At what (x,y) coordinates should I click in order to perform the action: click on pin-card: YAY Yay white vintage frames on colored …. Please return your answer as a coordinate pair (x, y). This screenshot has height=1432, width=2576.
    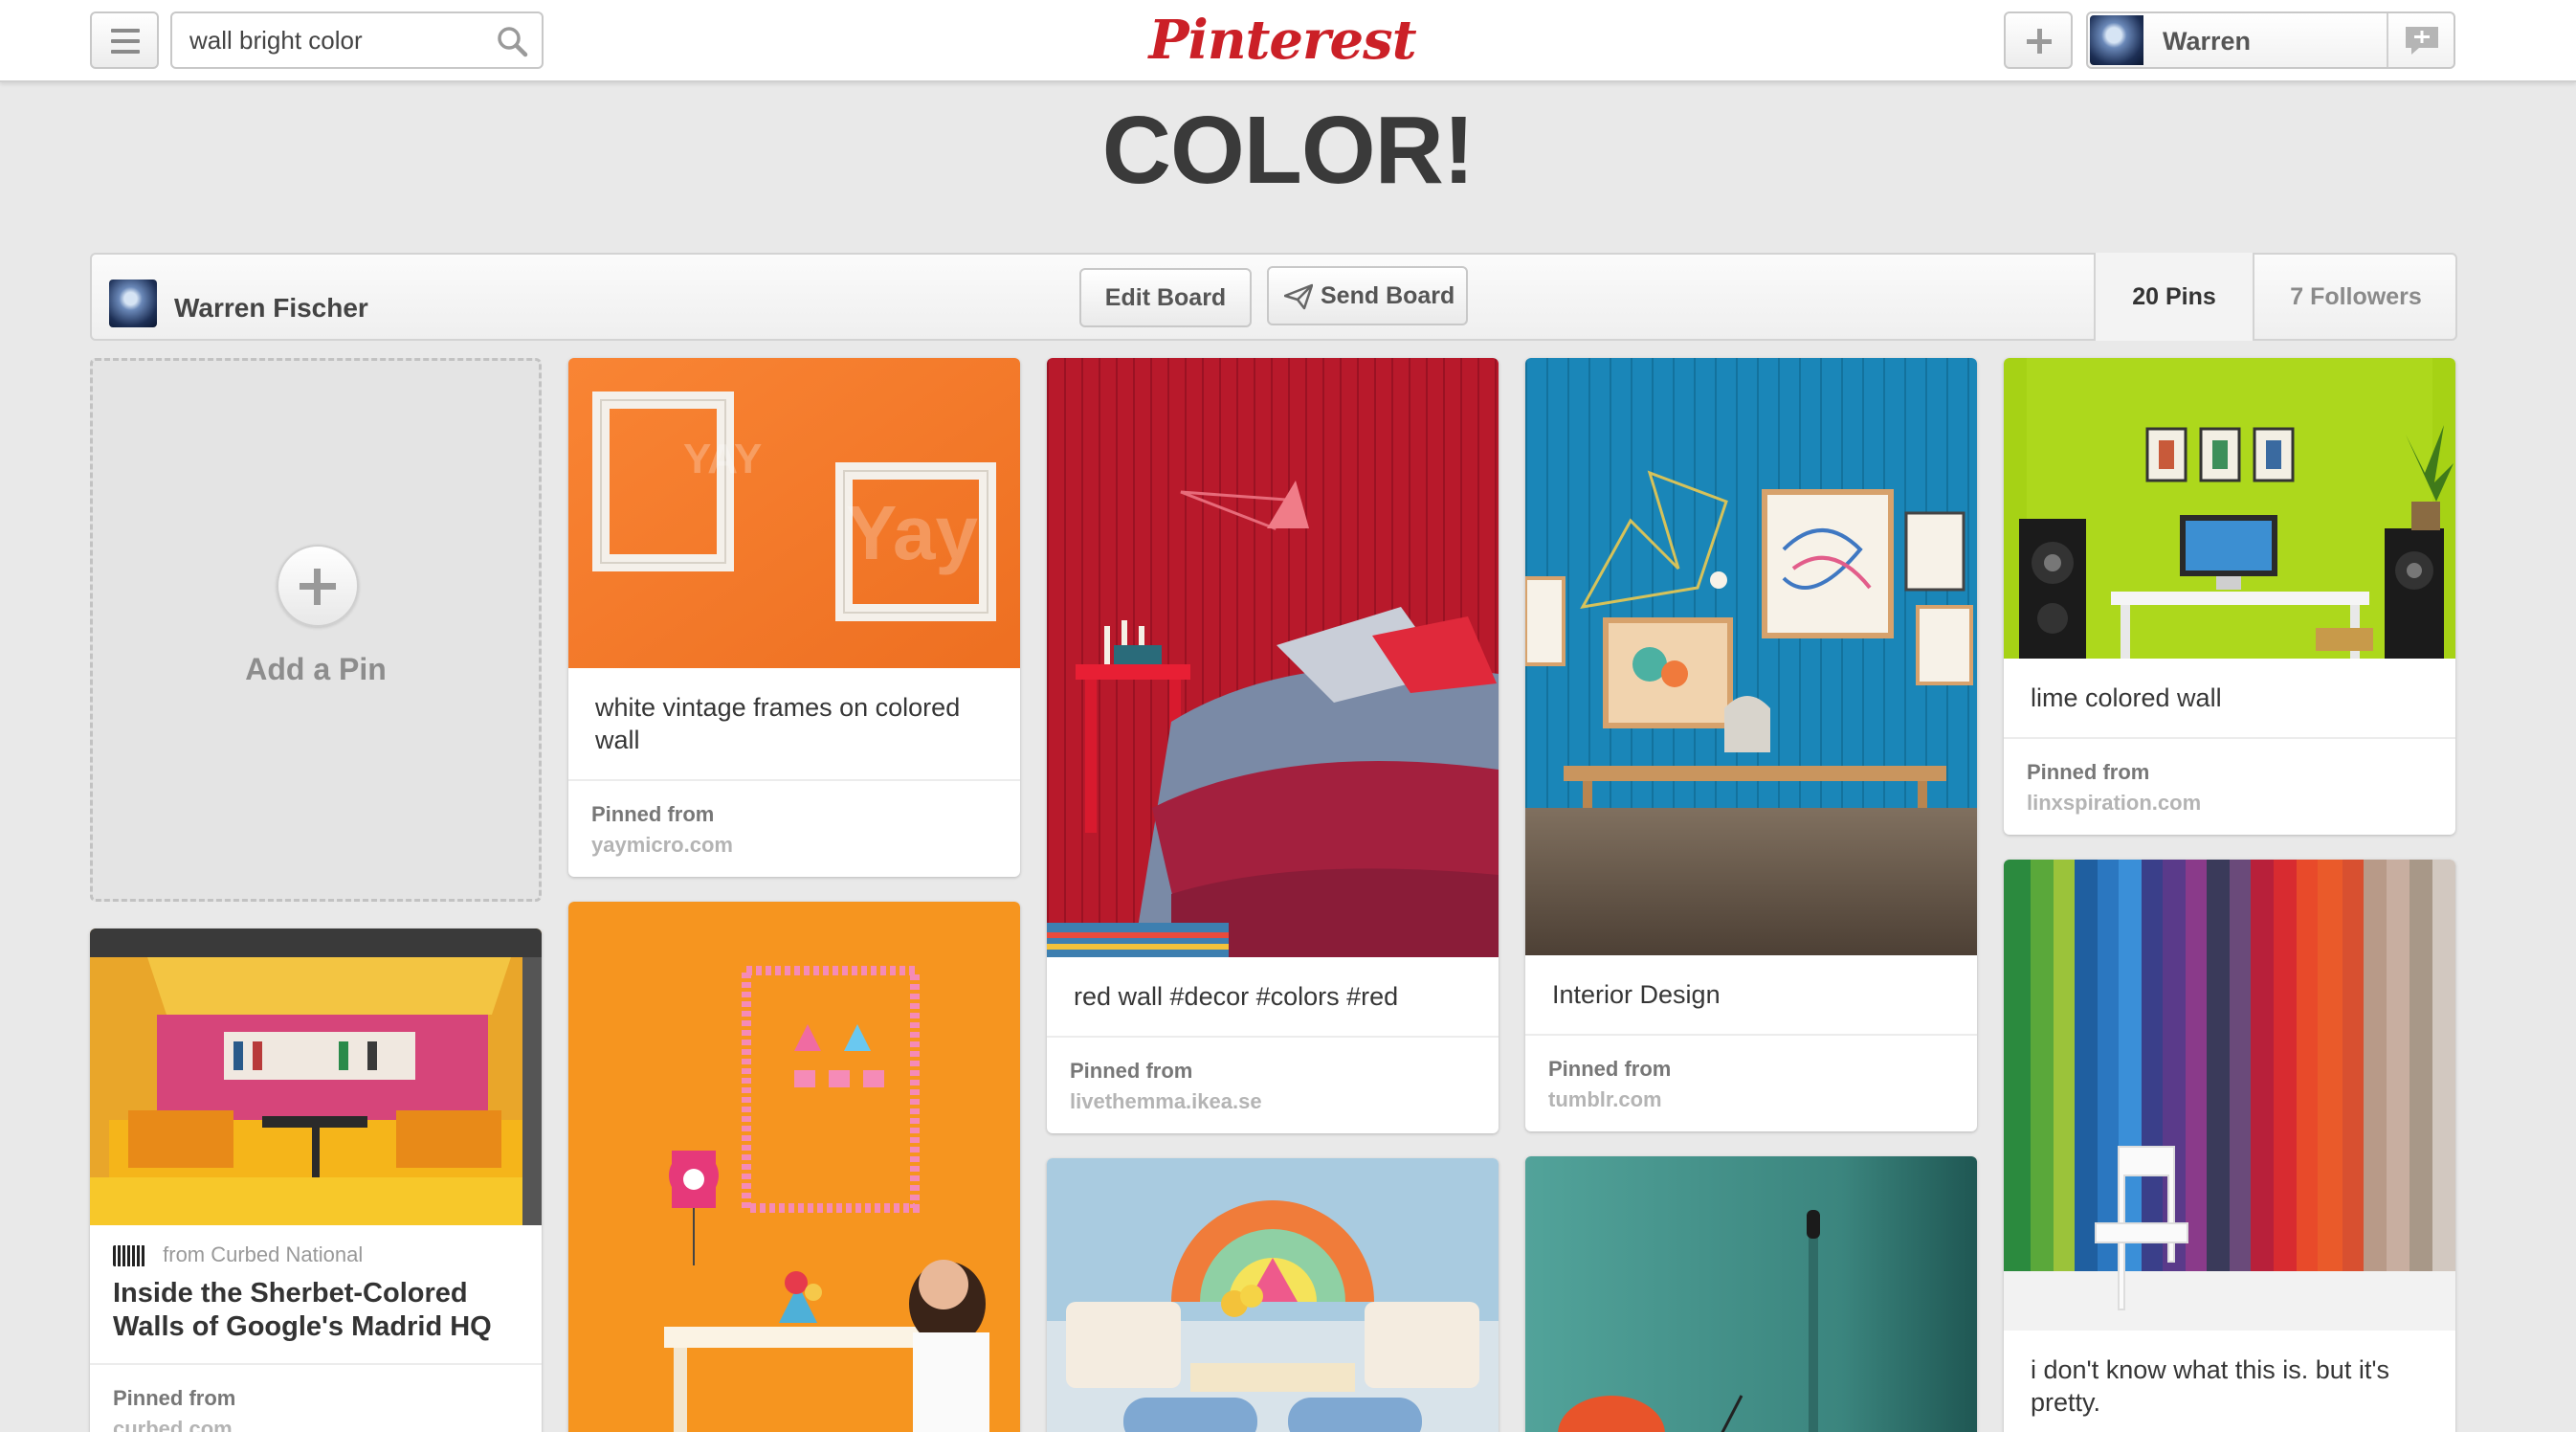
    Looking at the image, I should click on (794, 617).